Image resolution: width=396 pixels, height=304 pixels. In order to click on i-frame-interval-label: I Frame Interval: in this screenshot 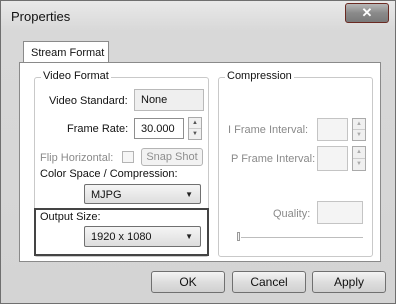, I will do `click(268, 130)`.